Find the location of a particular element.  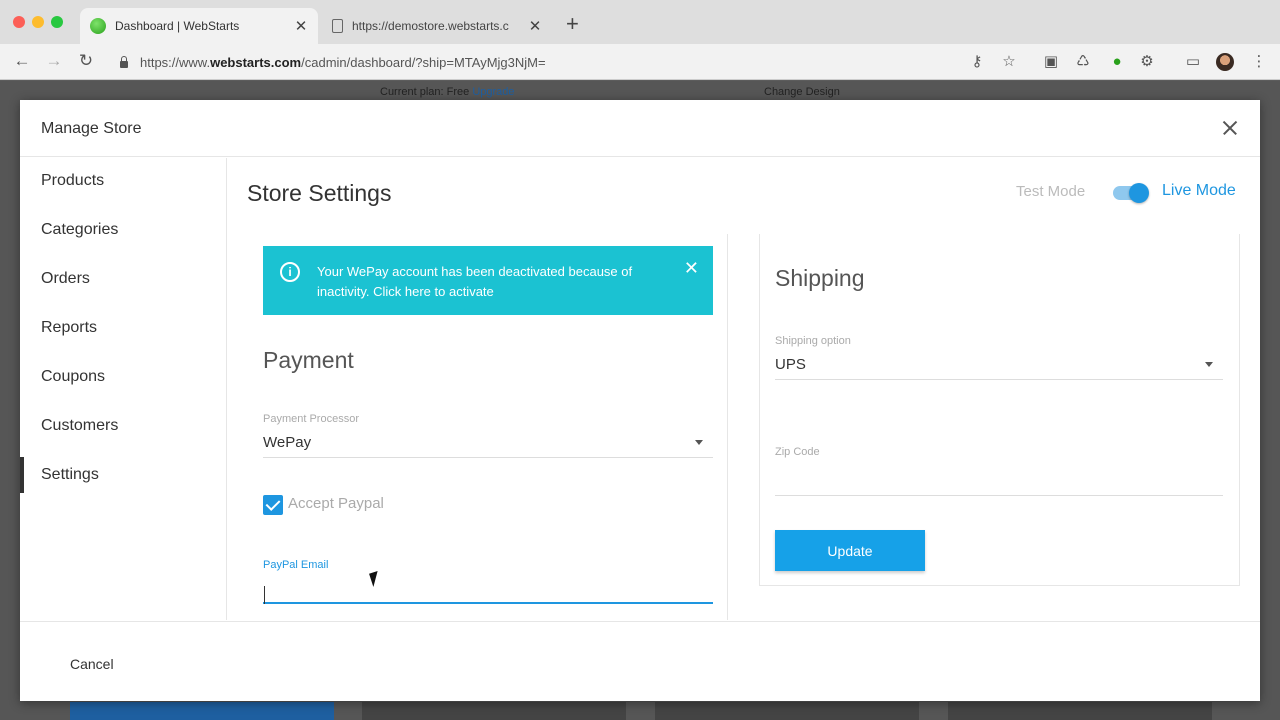

live-mode-label: Live Mode is located at coordinates (1199, 190).